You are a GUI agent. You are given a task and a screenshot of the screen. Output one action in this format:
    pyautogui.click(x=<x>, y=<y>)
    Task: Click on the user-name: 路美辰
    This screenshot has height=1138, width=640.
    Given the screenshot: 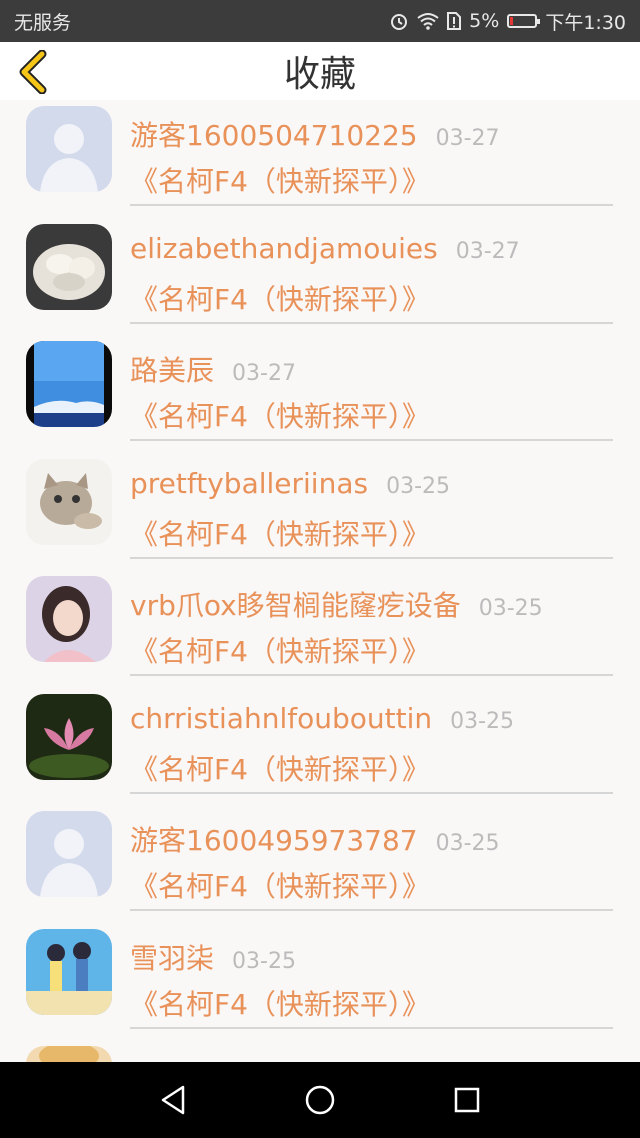 What is the action you would take?
    pyautogui.click(x=172, y=370)
    